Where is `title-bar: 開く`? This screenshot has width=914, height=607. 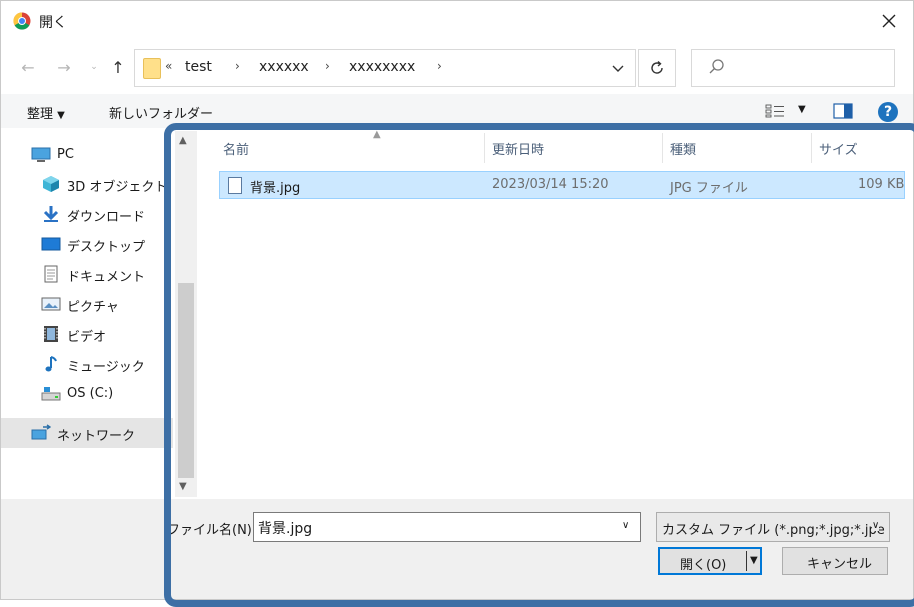
title-bar: 開く is located at coordinates (457, 21).